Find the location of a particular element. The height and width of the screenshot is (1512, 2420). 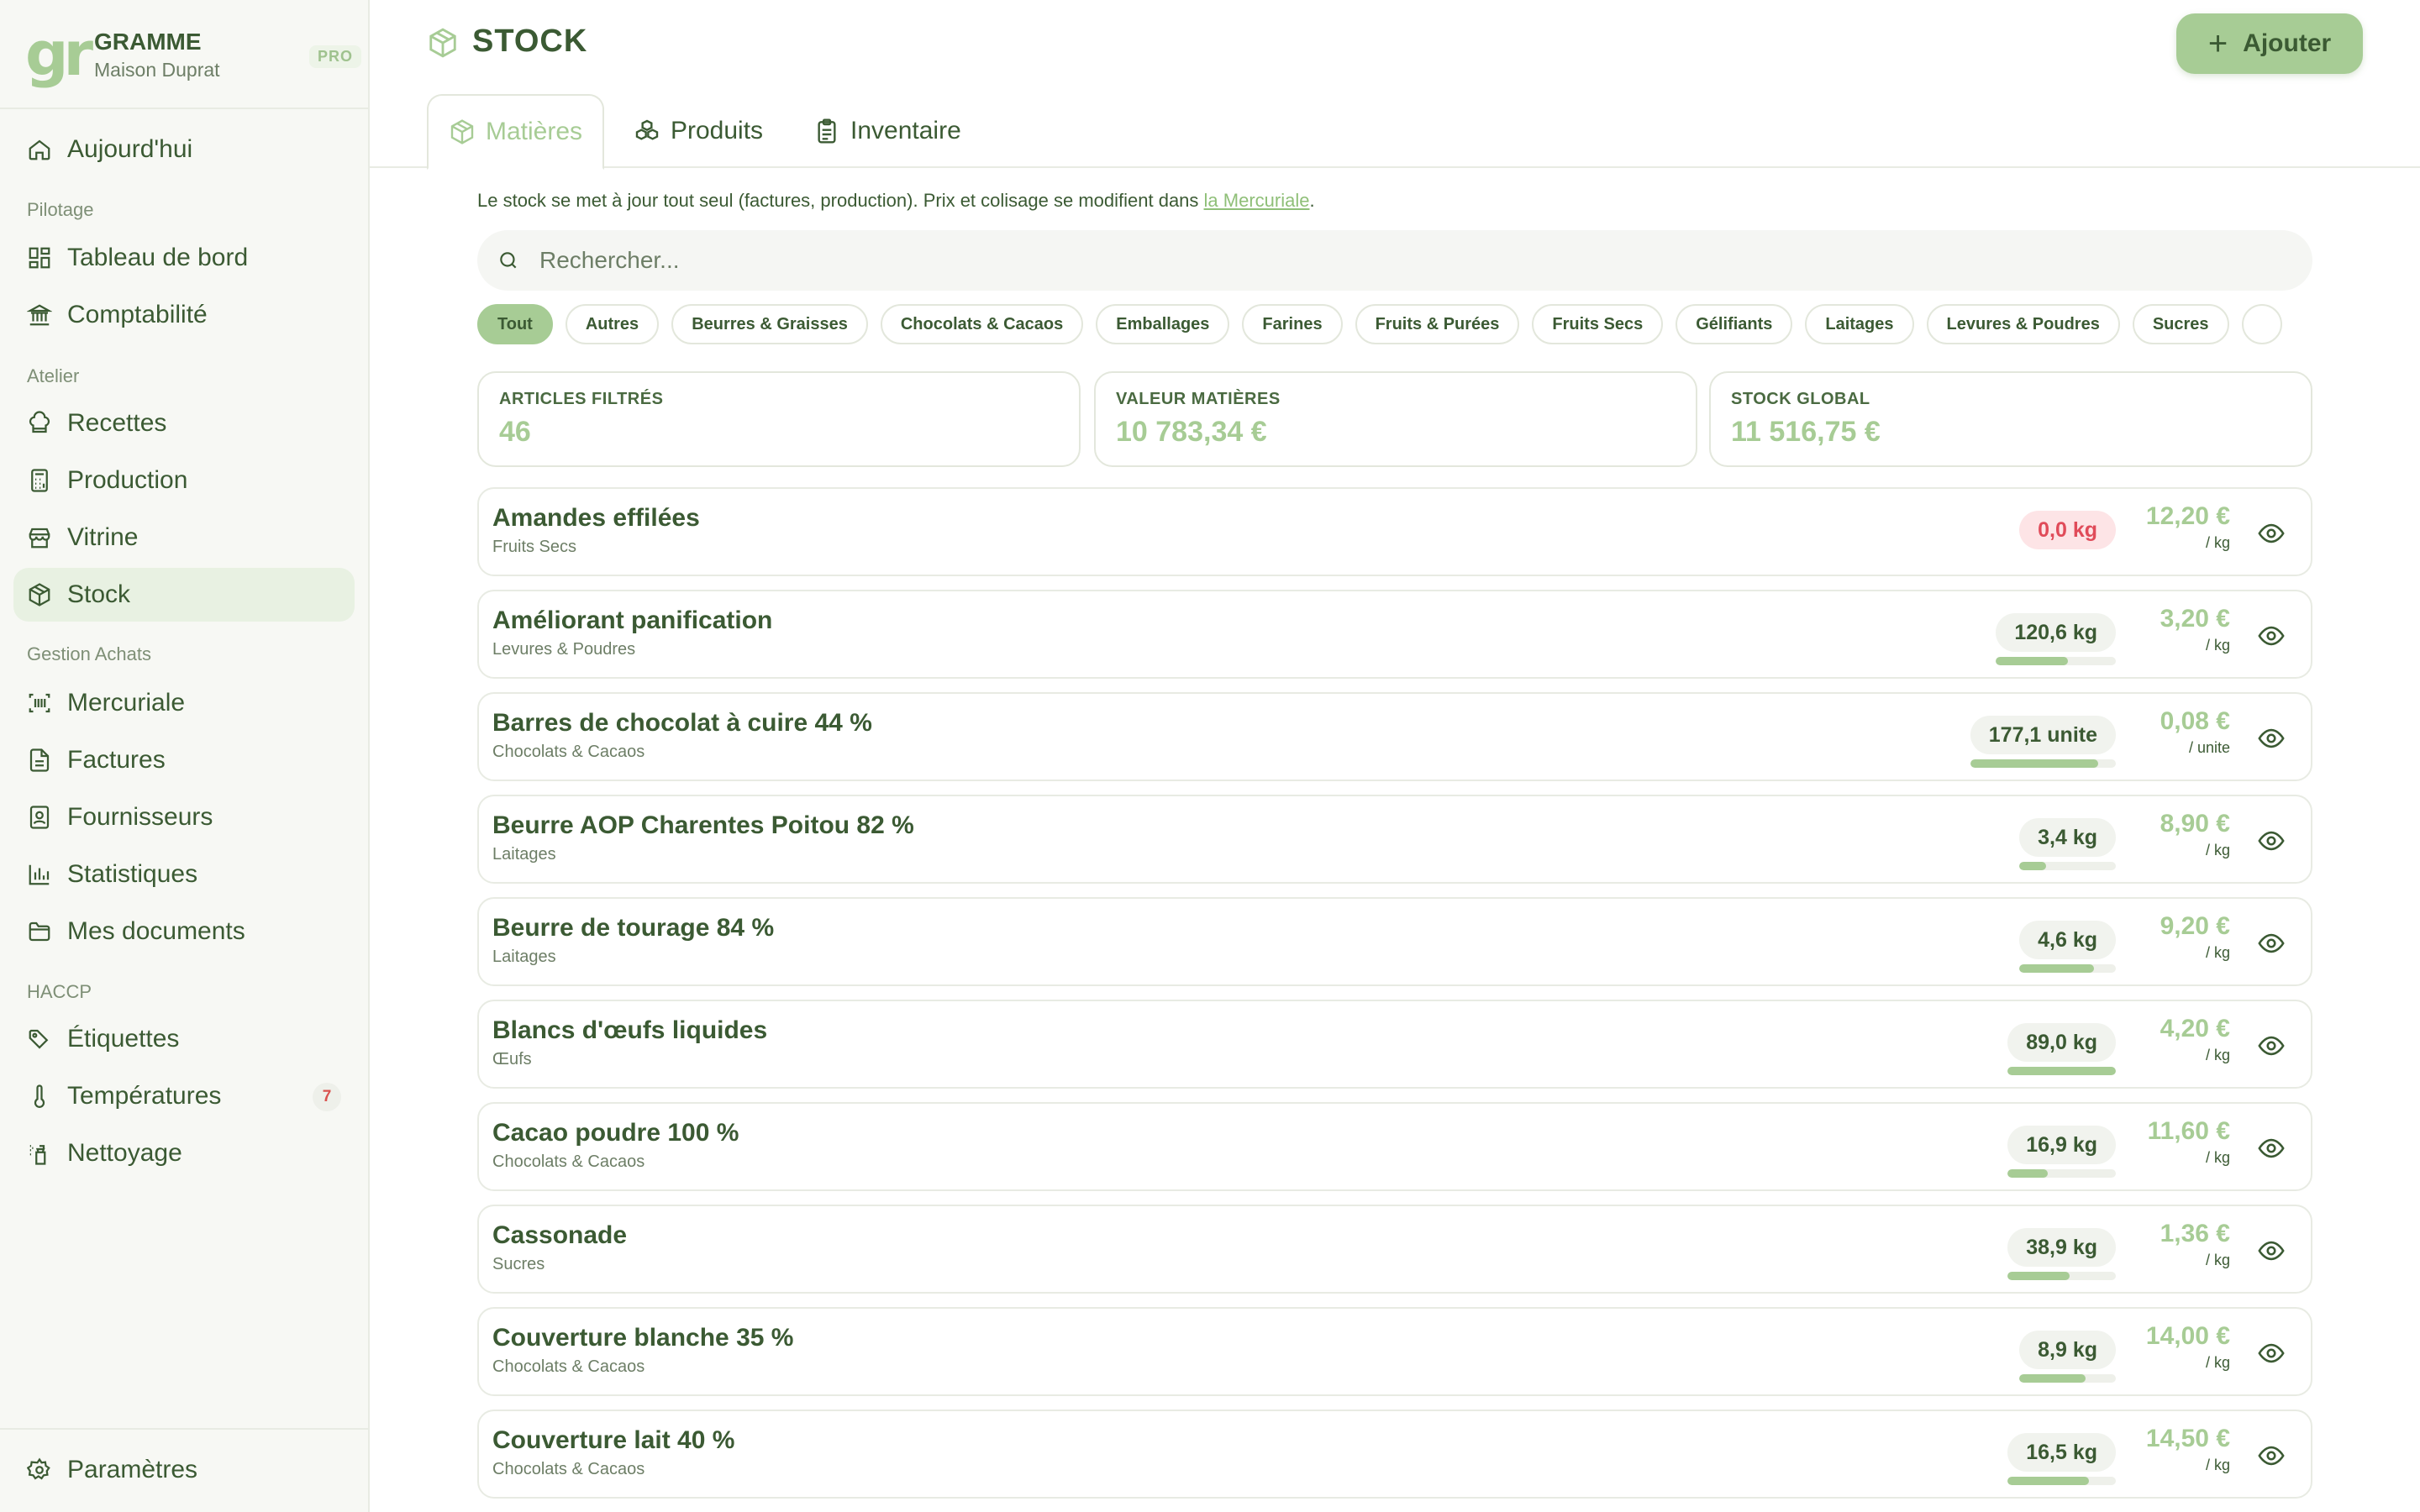

category-chip: Chocolats & Cacaos is located at coordinates (982, 324).